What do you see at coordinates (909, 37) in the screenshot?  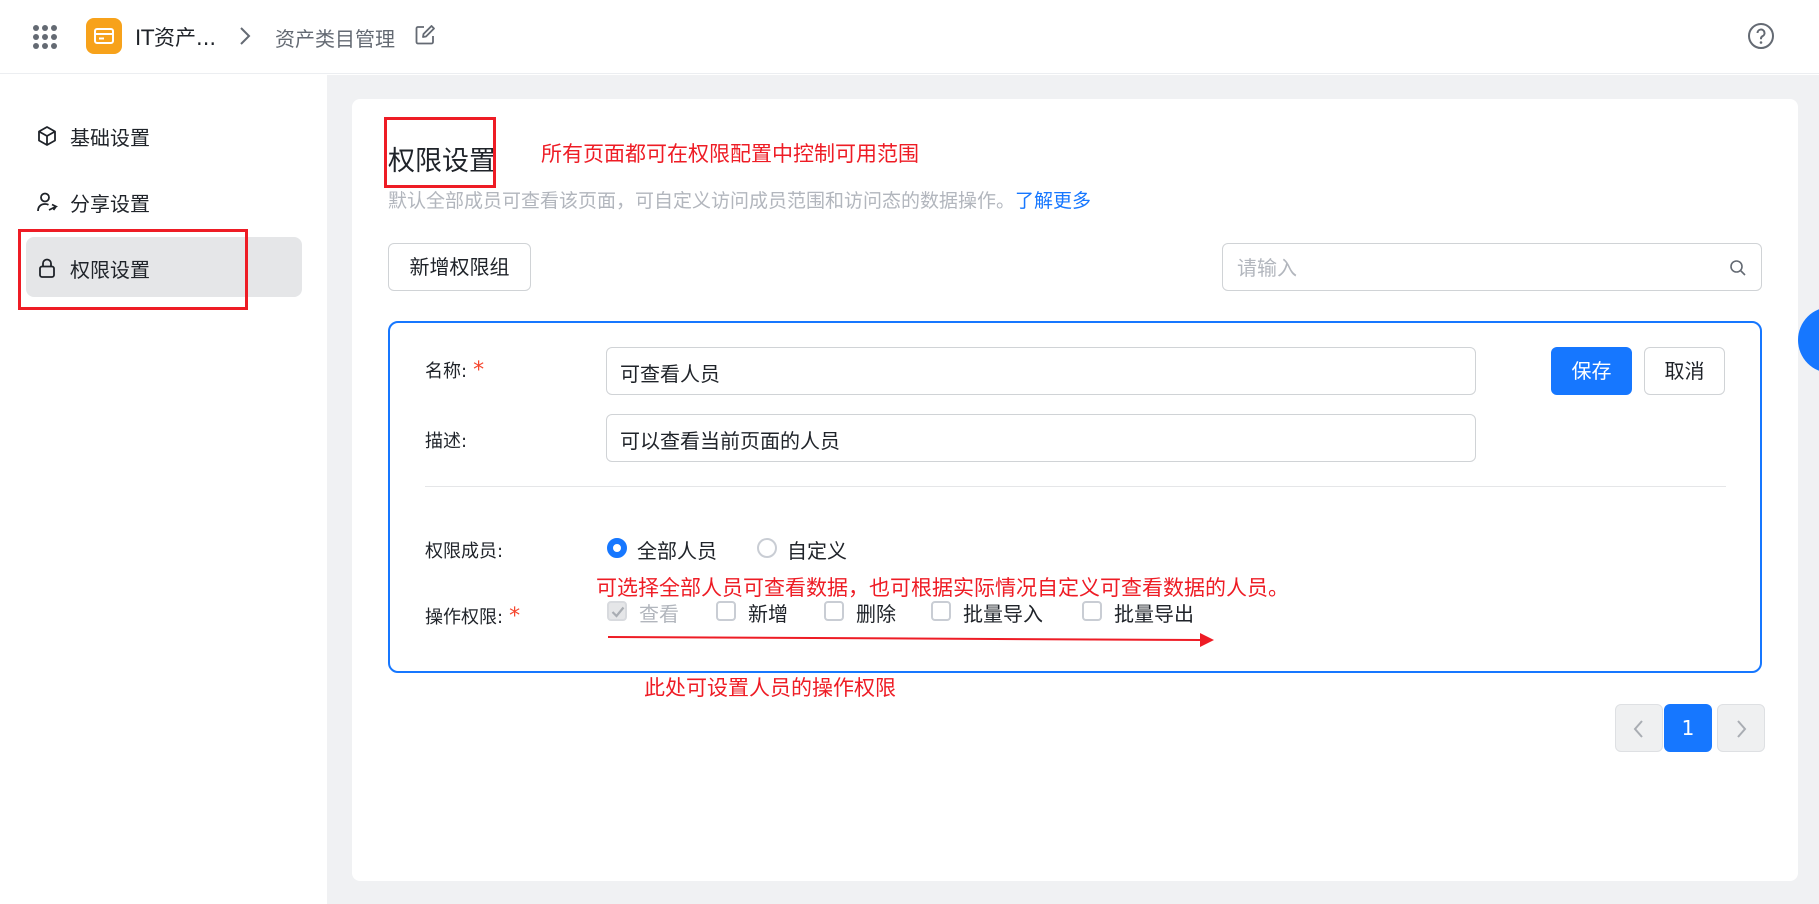 I see `top-bar: IT资产... 资产类目管理` at bounding box center [909, 37].